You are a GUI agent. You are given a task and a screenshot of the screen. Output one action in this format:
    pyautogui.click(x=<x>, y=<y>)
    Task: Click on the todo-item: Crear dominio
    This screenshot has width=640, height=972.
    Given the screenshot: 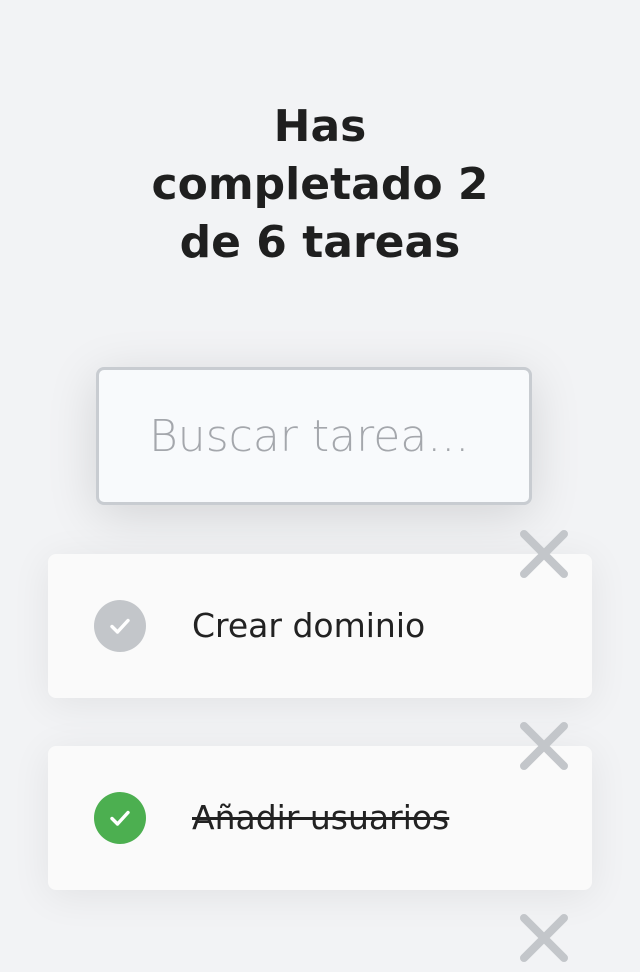 What is the action you would take?
    pyautogui.click(x=320, y=626)
    